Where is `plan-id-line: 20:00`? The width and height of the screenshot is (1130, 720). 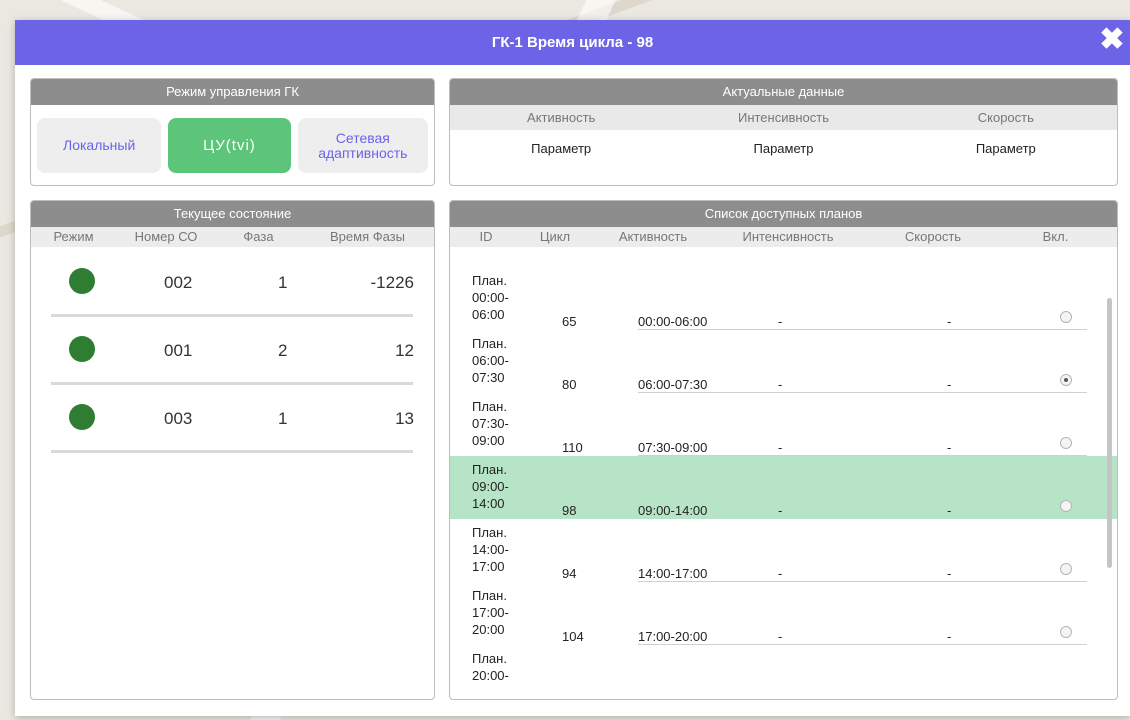 plan-id-line: 20:00 is located at coordinates (488, 629).